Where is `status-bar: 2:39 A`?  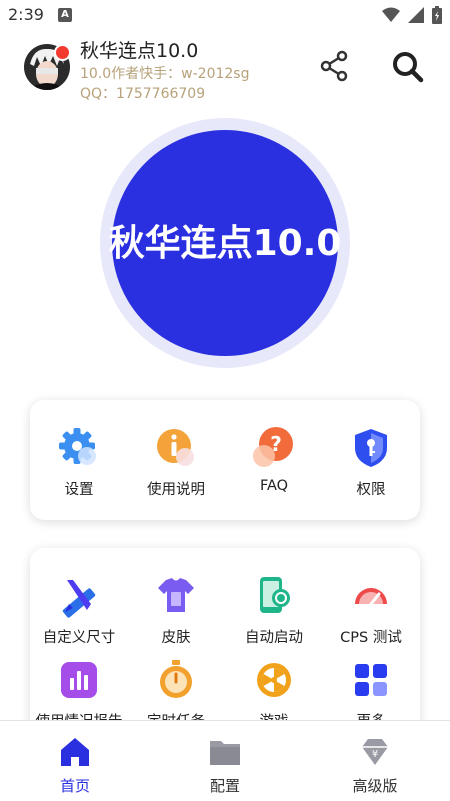
status-bar: 2:39 A is located at coordinates (225, 15).